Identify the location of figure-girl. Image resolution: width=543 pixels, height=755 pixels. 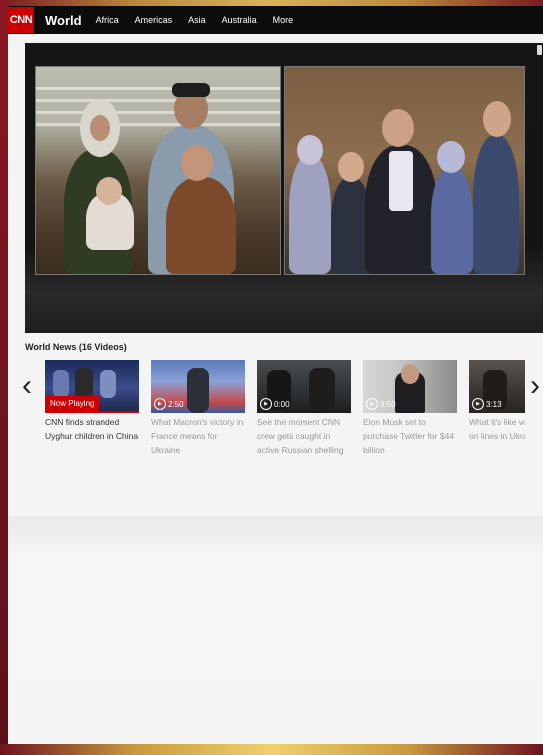
(201, 225).